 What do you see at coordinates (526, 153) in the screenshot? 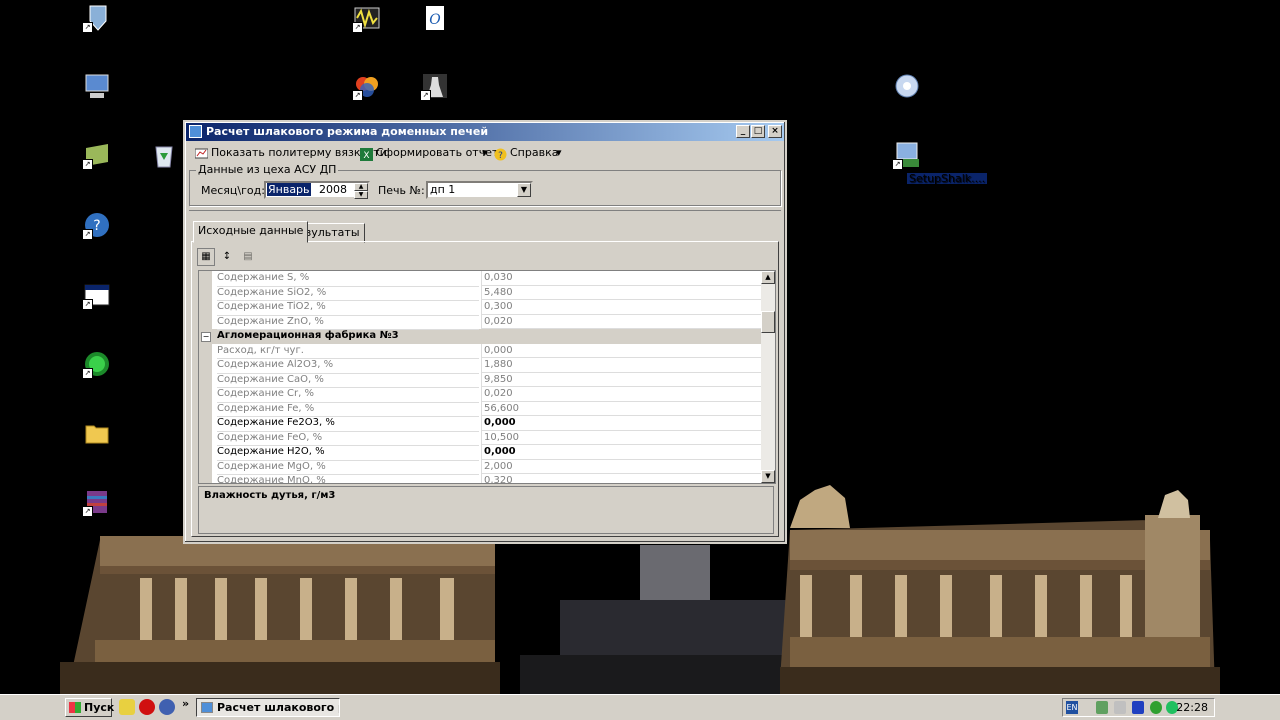
I see `help-menu-button: ? Справка` at bounding box center [526, 153].